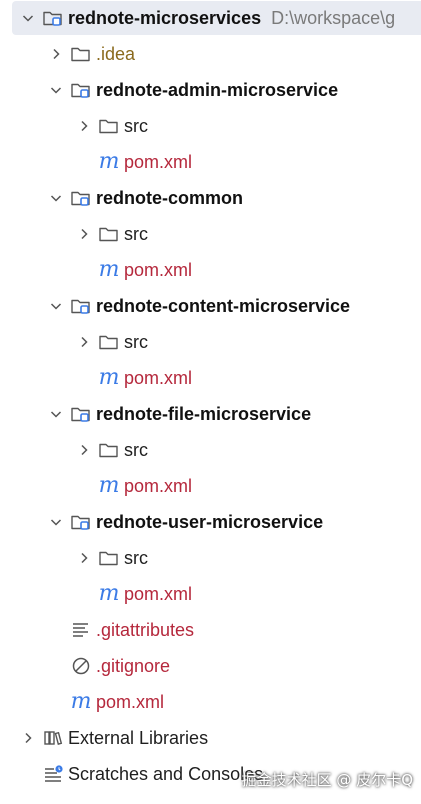 The height and width of the screenshot is (804, 421). I want to click on module-label: rednote-content-microservice, so click(223, 305).